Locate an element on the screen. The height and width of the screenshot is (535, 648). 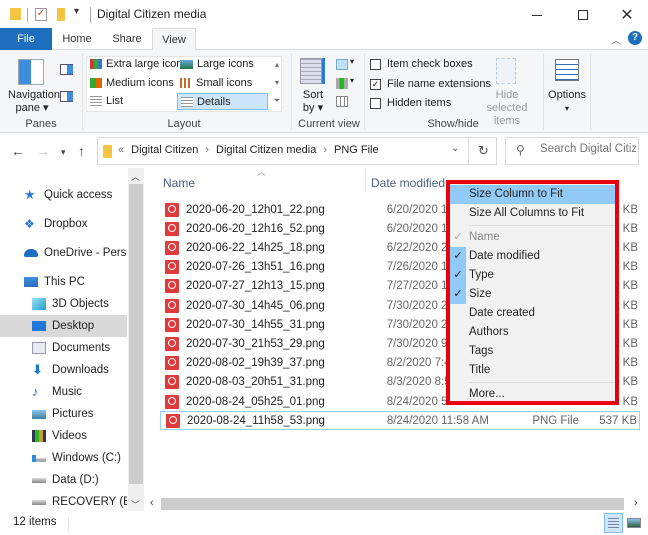
column-divider is located at coordinates (365, 181).